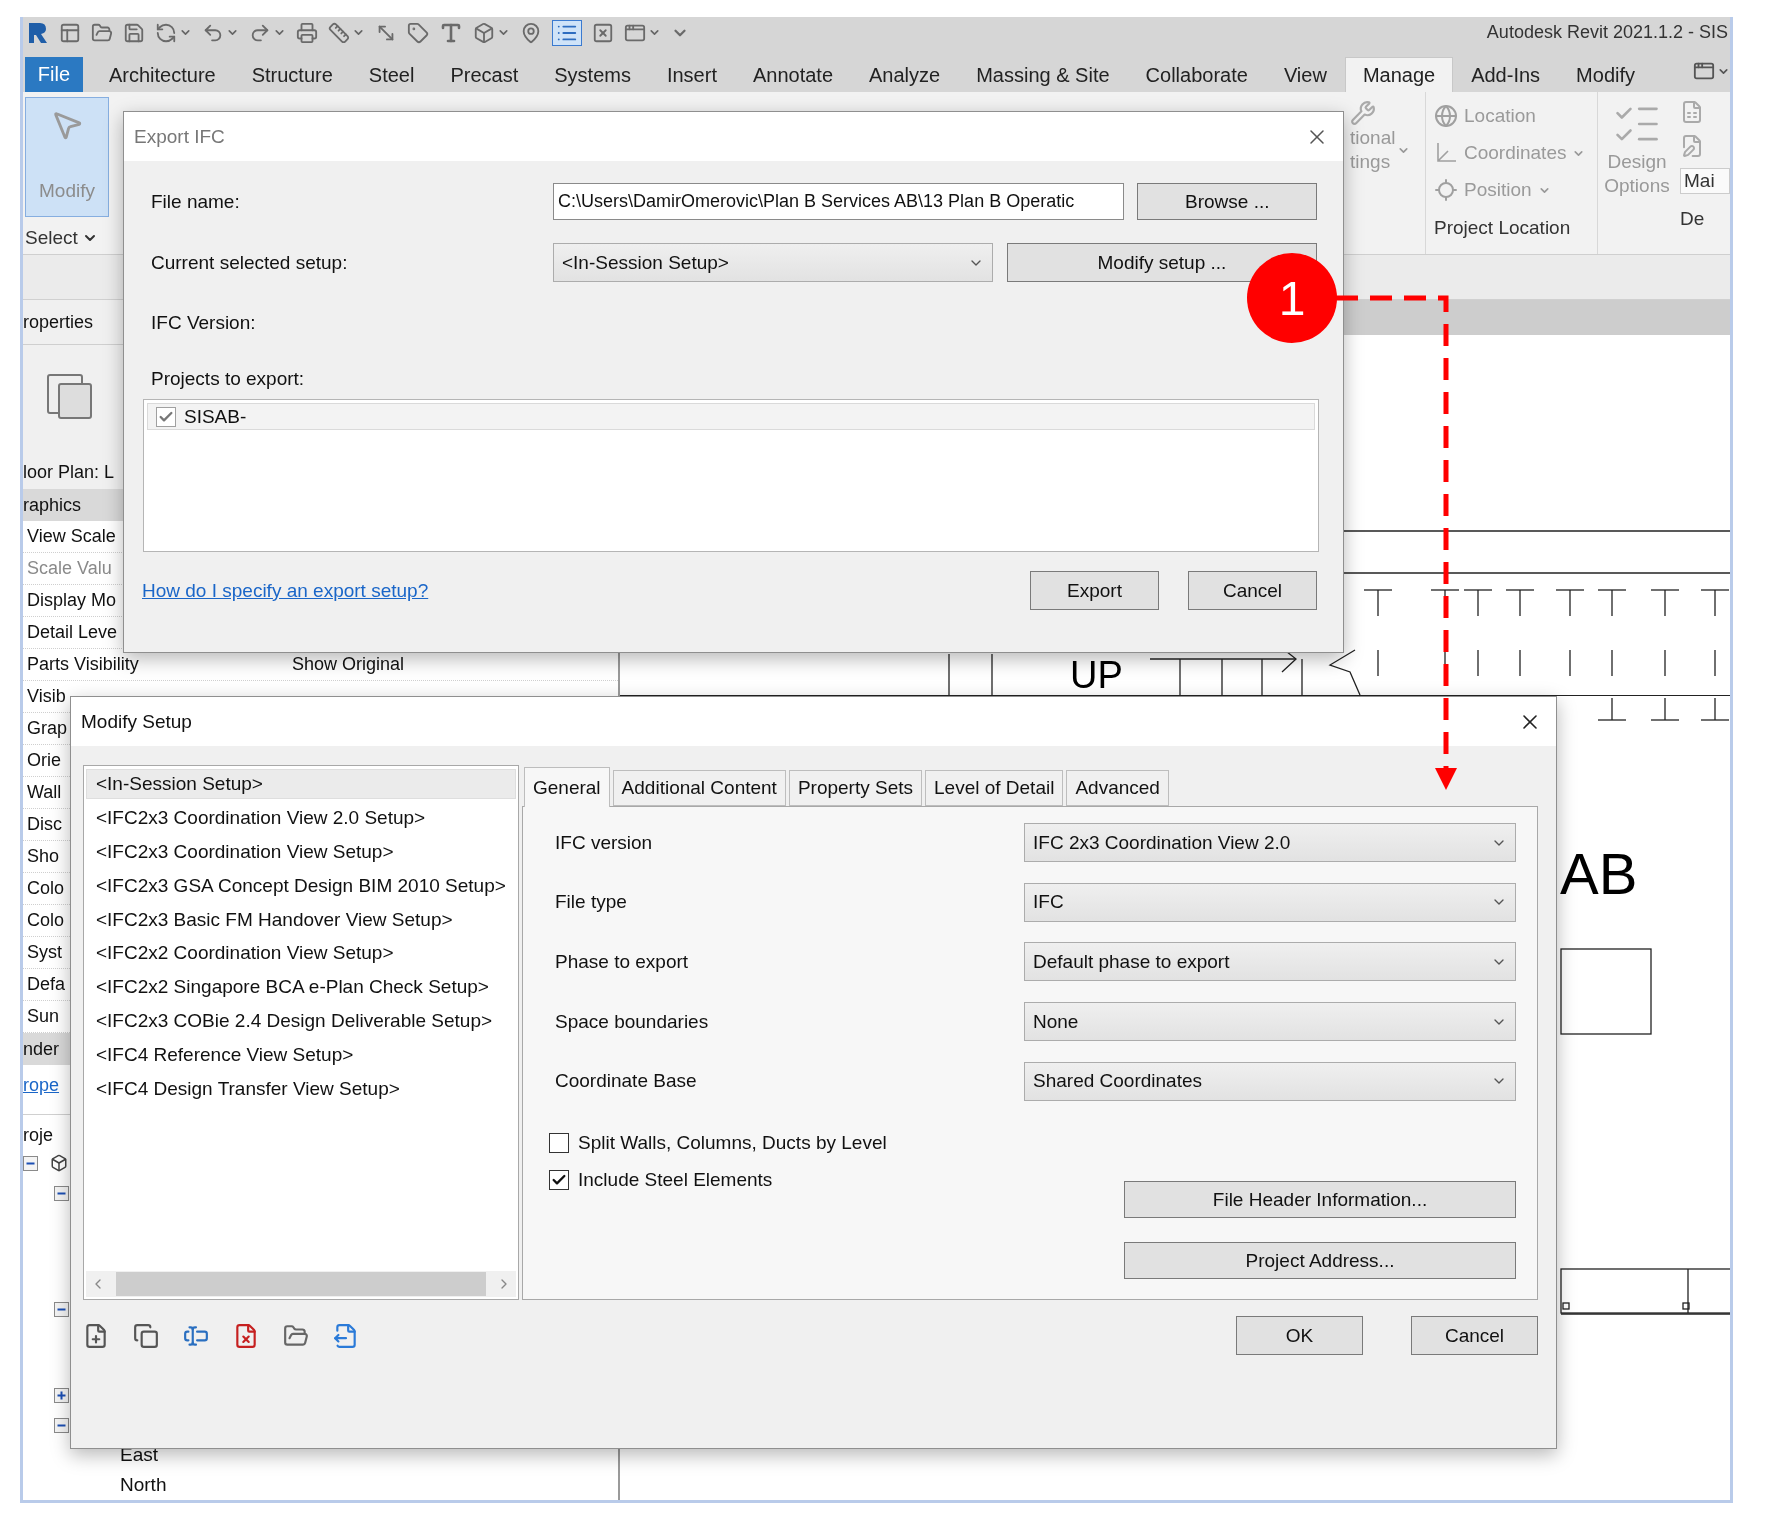 The width and height of the screenshot is (1782, 1532). Describe the element at coordinates (301, 885) in the screenshot. I see `setup-item: <IFC2x3 GSA Concept Design BIM 2010 Setup>` at that location.